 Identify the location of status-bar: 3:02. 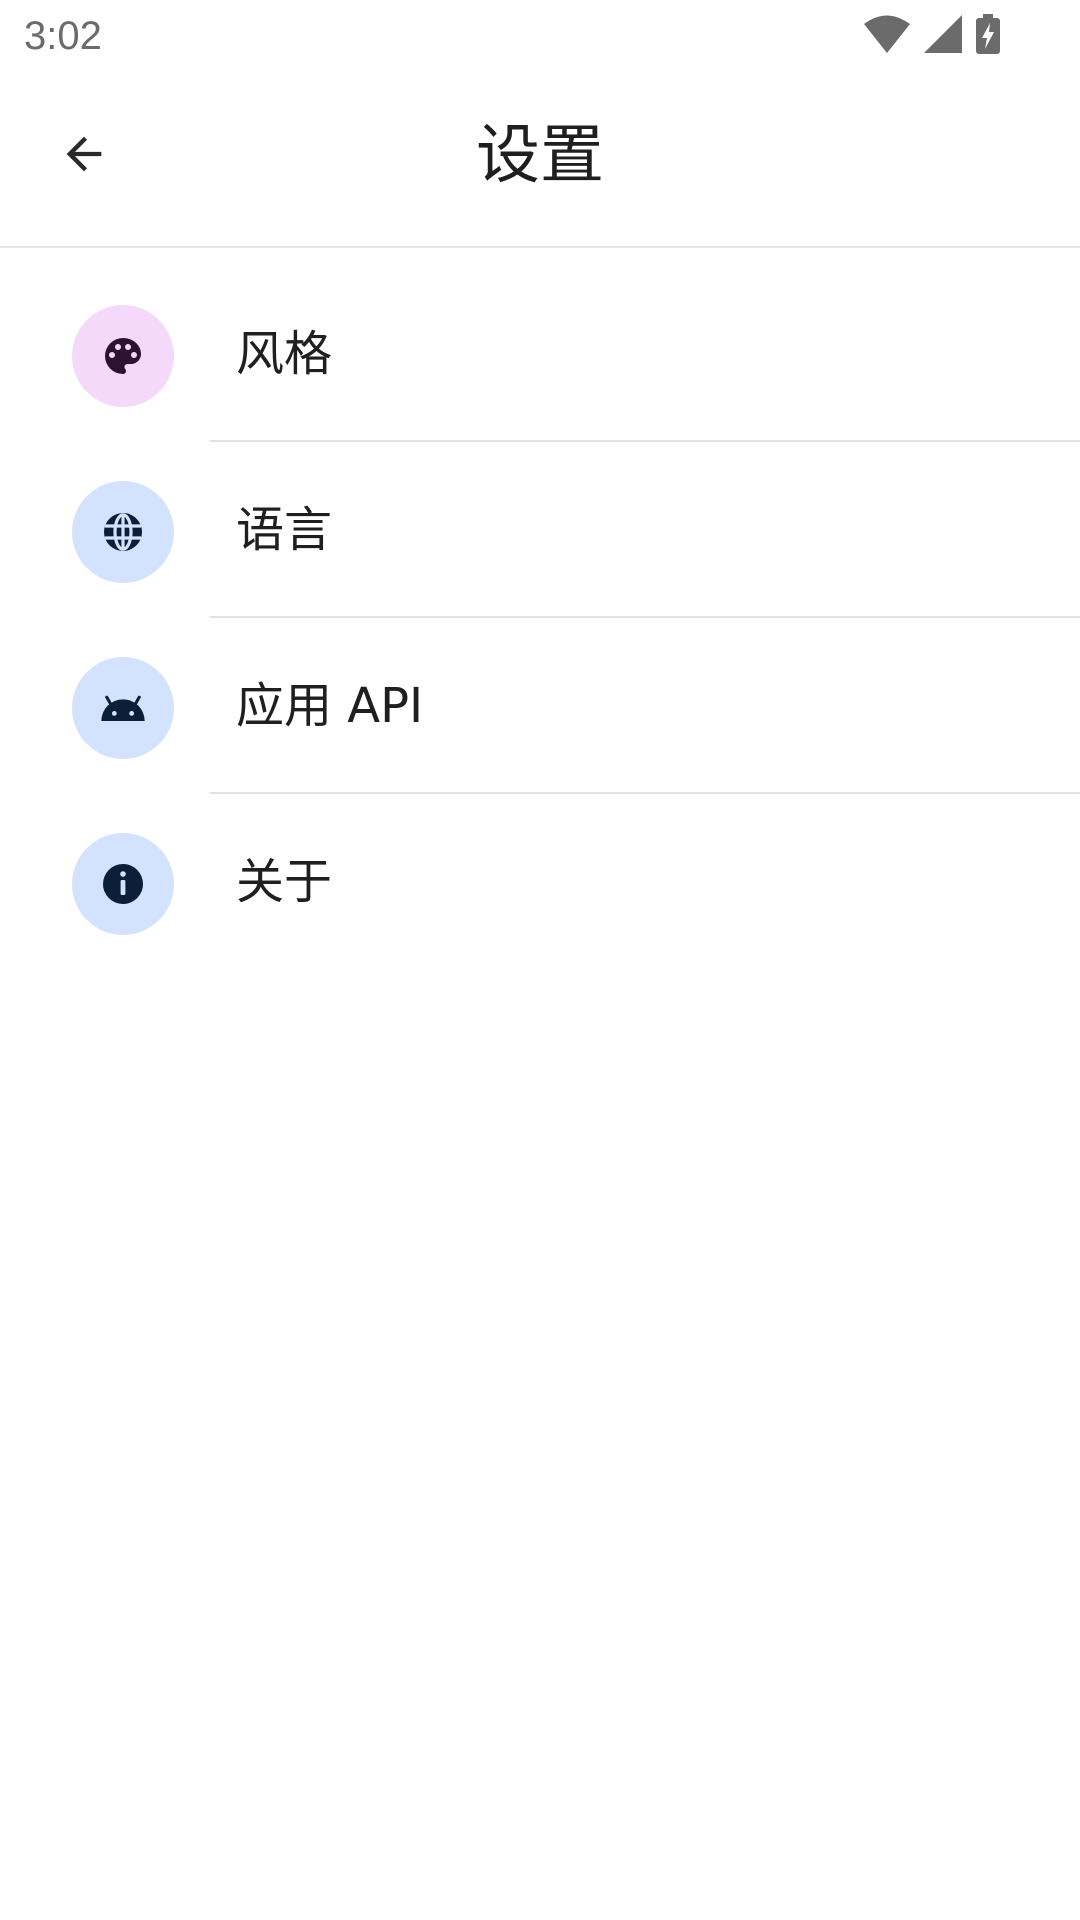
(540, 37).